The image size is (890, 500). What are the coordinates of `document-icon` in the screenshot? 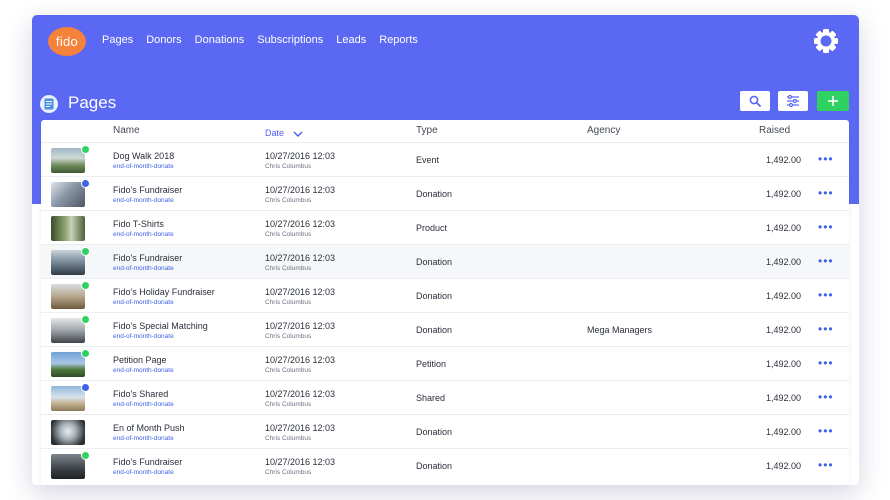 It's located at (49, 104).